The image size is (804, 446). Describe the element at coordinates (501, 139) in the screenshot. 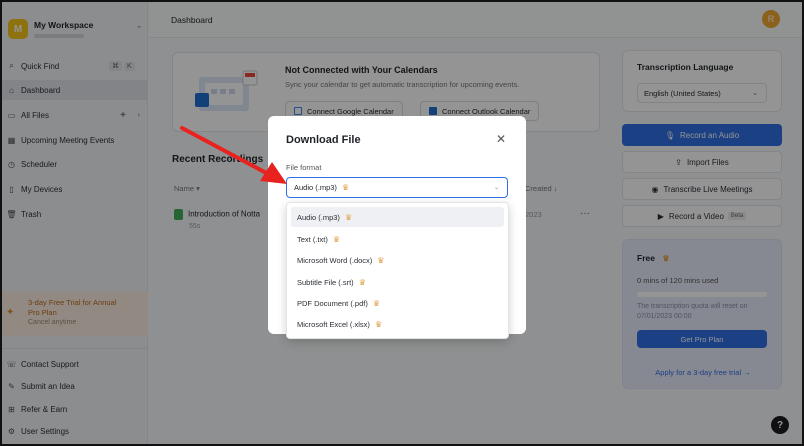

I see `close-icon: ✕` at that location.